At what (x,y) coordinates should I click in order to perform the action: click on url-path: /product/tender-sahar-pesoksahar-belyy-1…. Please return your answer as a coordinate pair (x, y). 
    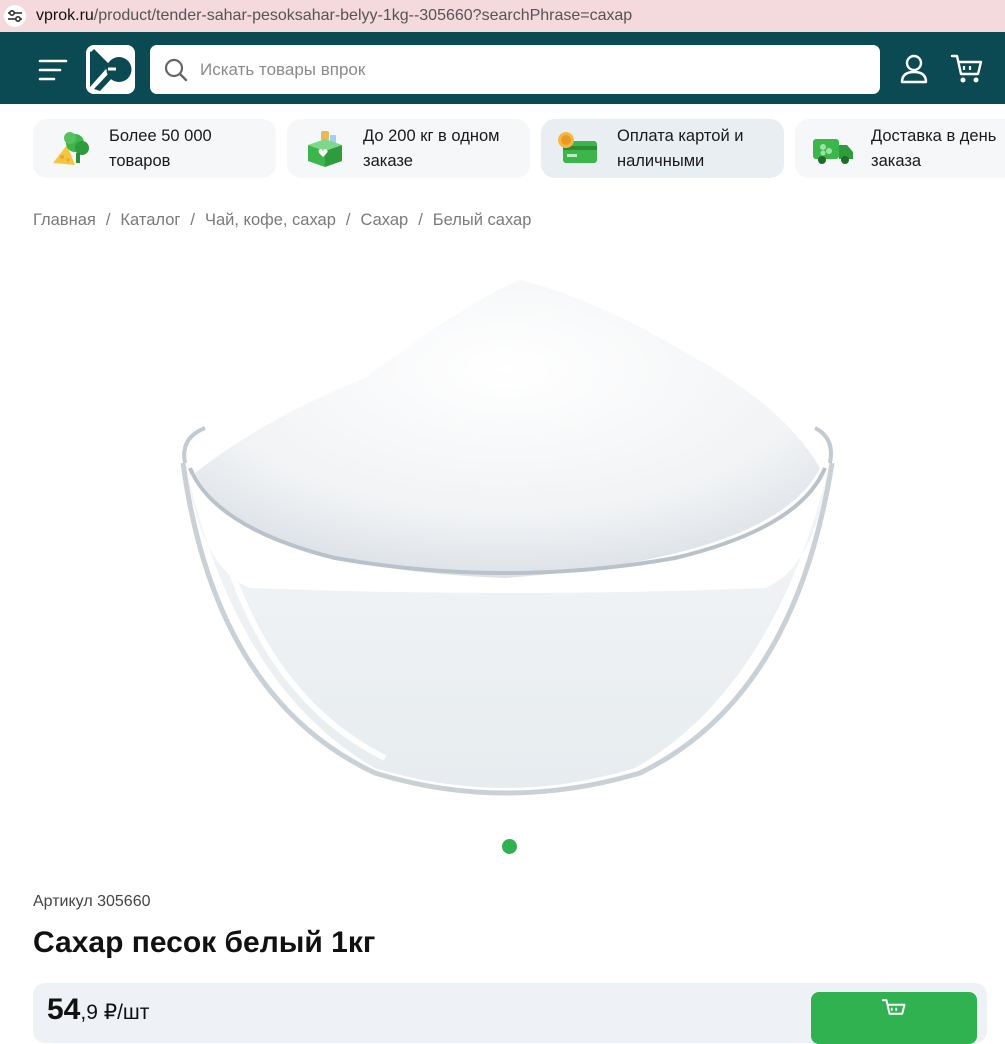
    Looking at the image, I should click on (363, 15).